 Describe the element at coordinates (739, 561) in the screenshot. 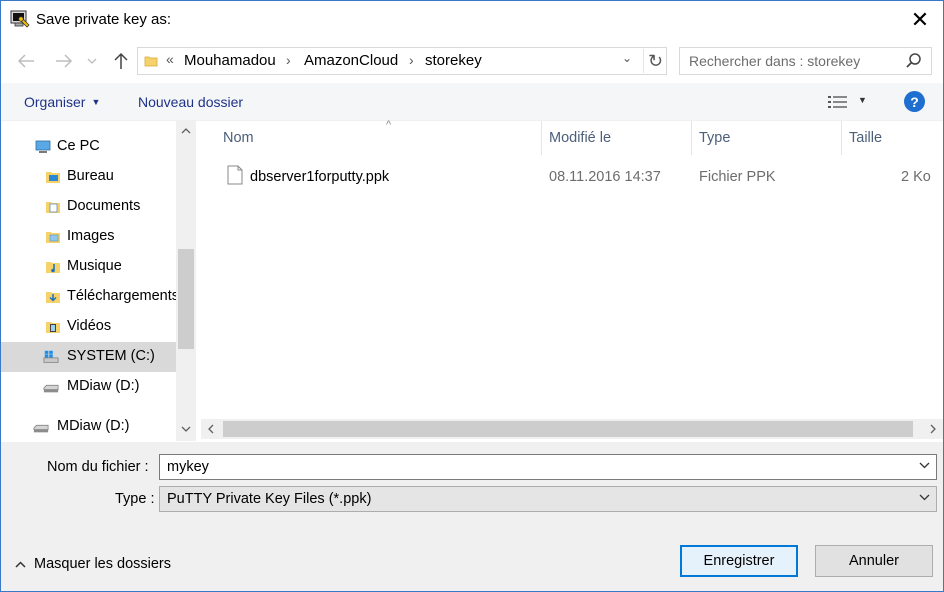

I see `save-button: Enregistrer` at that location.